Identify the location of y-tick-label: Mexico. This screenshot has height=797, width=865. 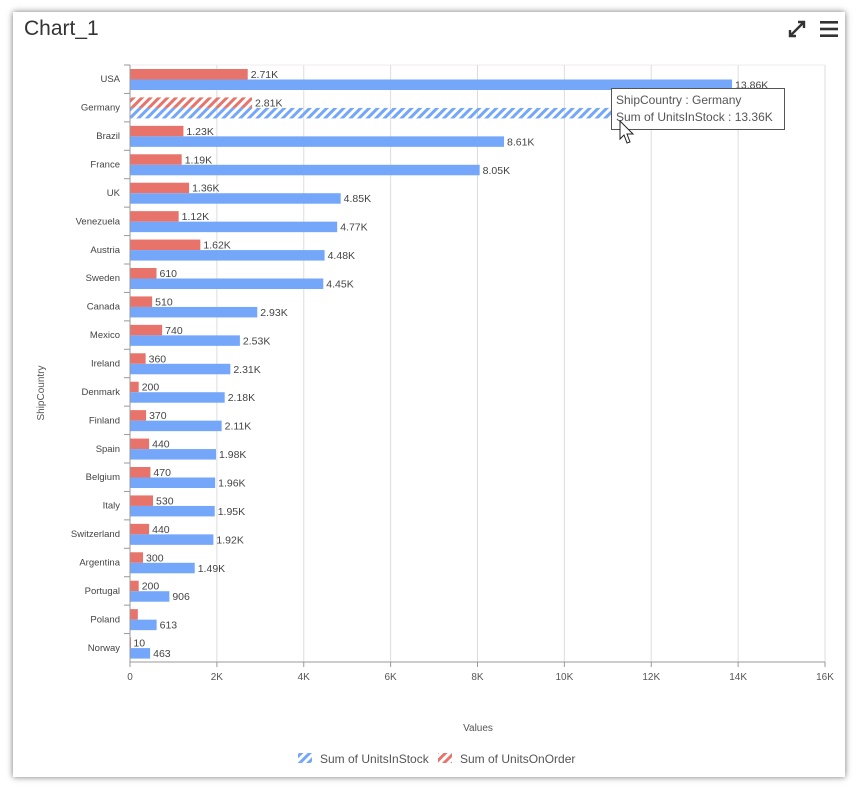
(105, 335).